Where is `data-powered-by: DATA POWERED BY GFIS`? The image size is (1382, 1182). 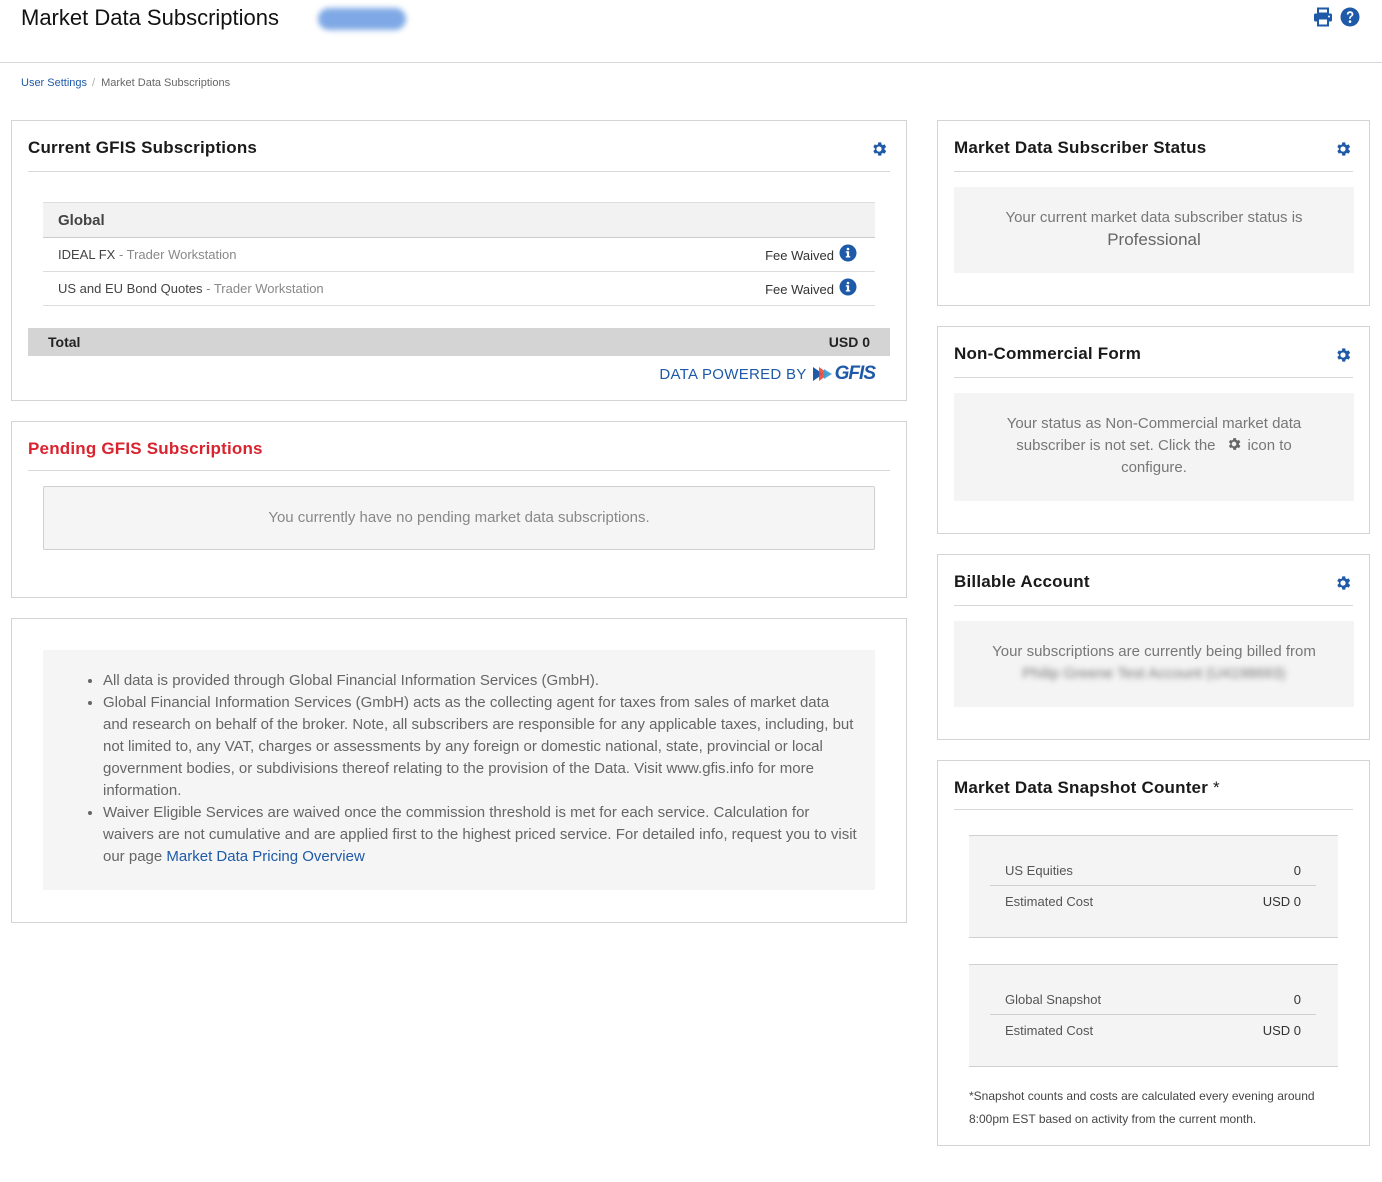 data-powered-by: DATA POWERED BY GFIS is located at coordinates (767, 374).